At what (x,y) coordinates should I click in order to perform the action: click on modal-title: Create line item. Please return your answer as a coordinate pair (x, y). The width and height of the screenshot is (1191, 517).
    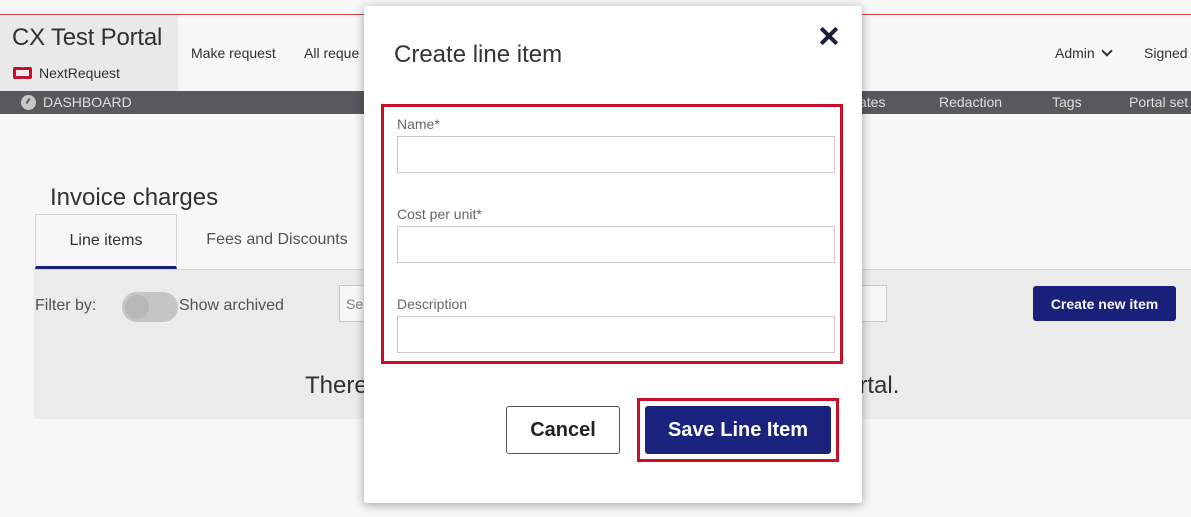
    Looking at the image, I should click on (478, 54).